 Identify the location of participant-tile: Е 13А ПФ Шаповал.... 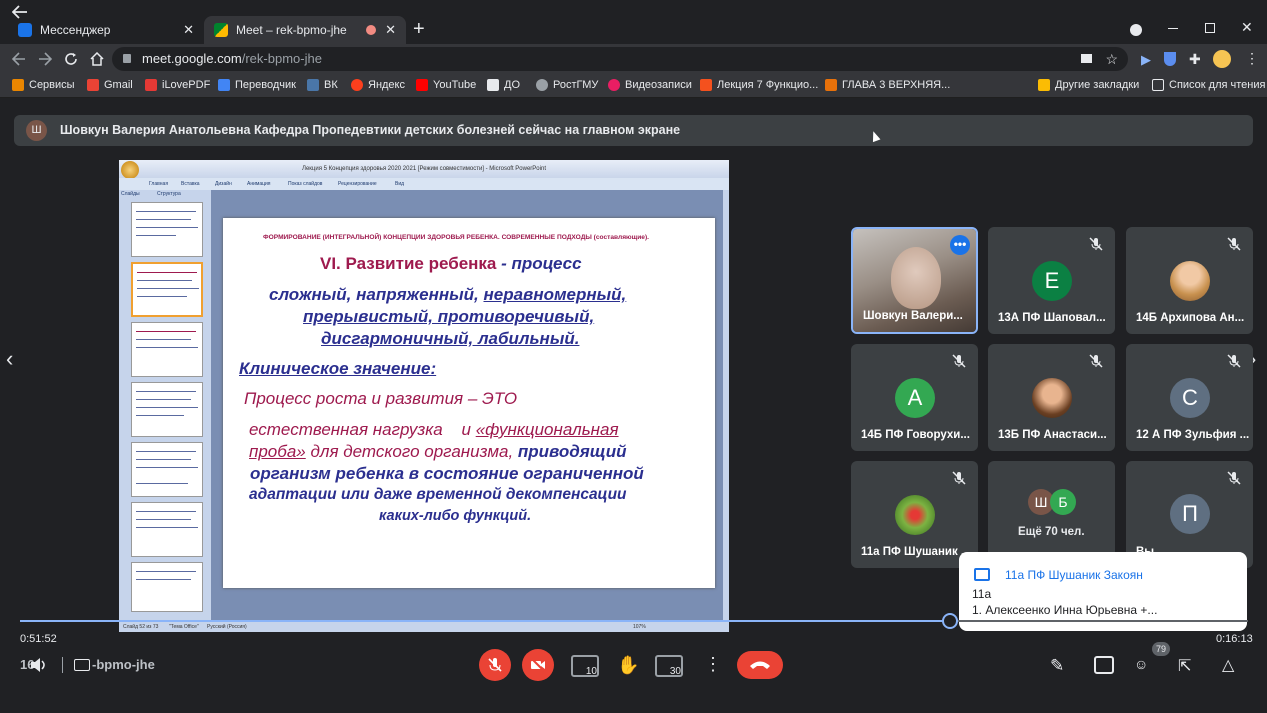
(1051, 280).